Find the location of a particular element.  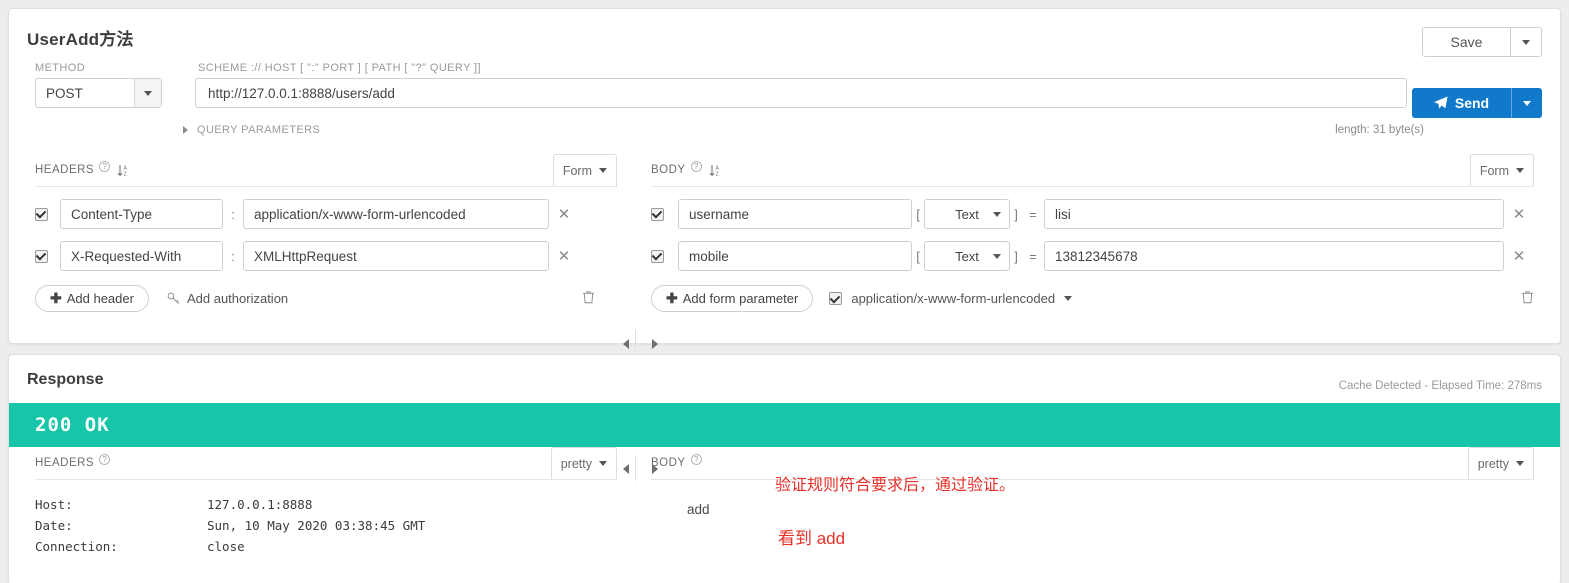

url-input: http://127.0.0.1:8888/users/add is located at coordinates (801, 93).